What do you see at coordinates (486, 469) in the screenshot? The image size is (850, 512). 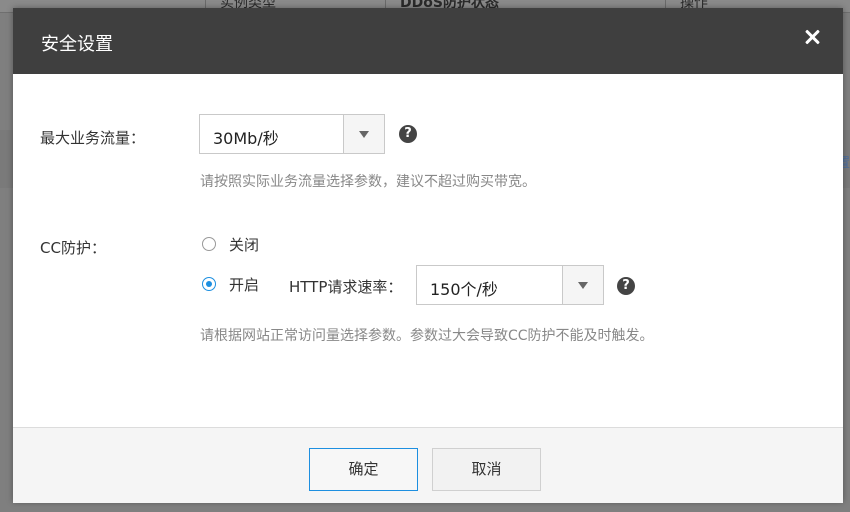 I see `cancel-button: 取消` at bounding box center [486, 469].